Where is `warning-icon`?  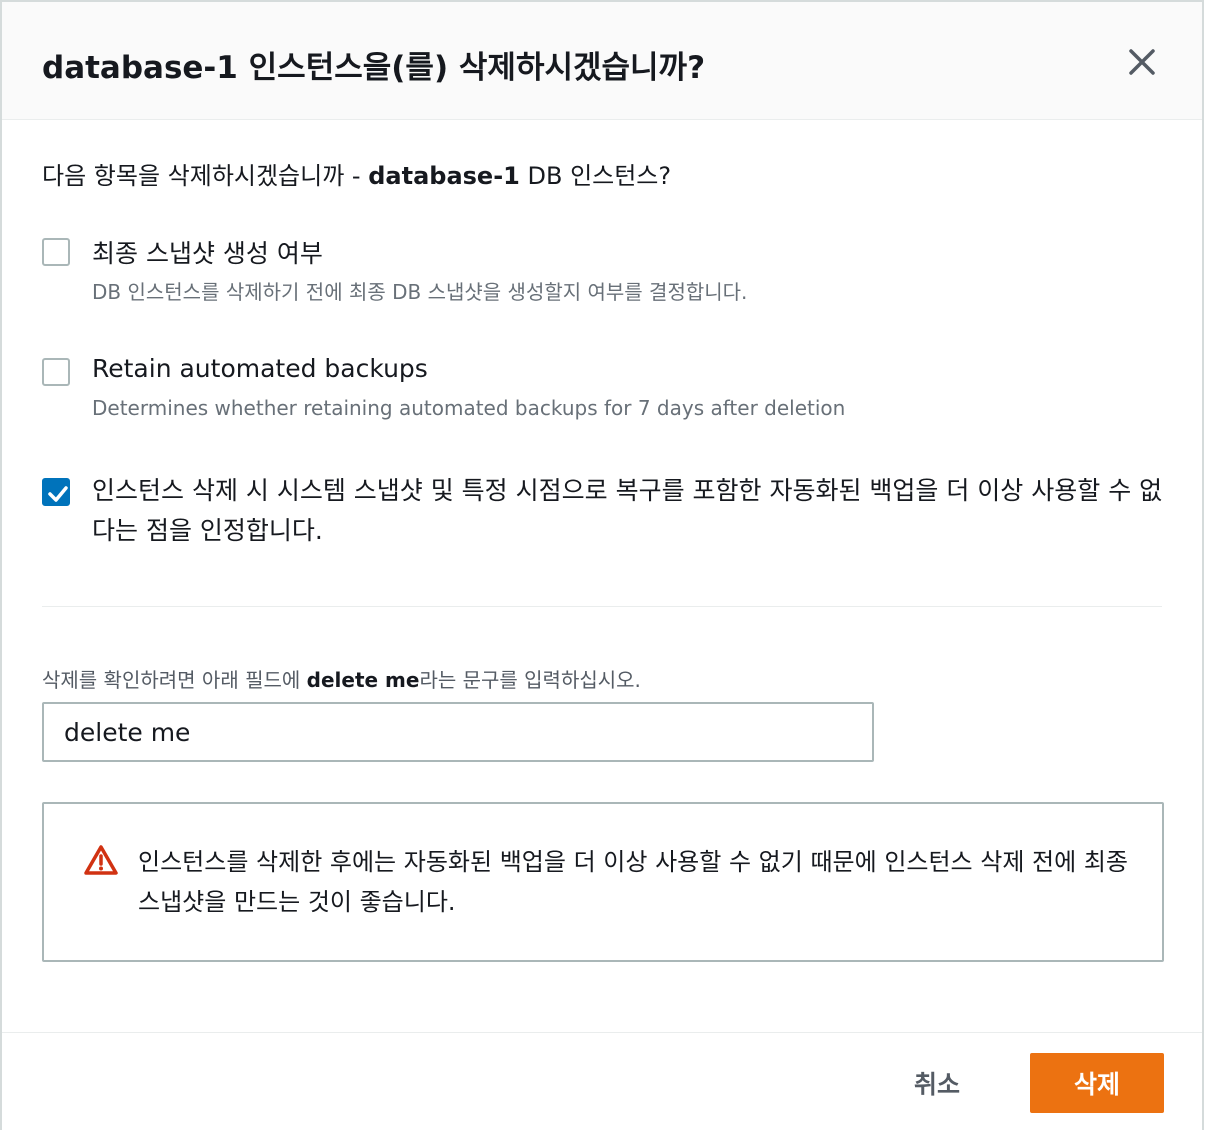 warning-icon is located at coordinates (101, 860).